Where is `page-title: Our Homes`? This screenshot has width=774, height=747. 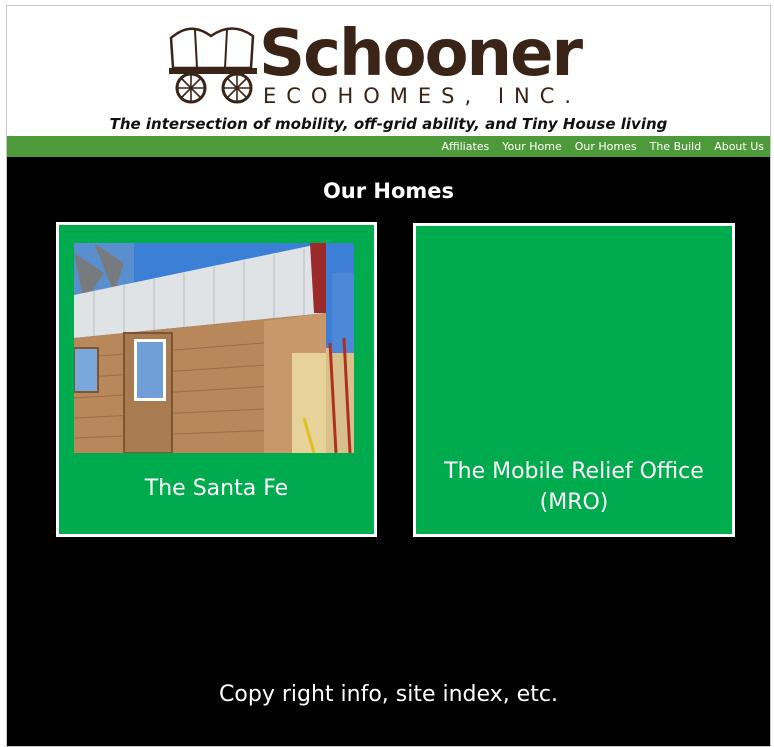 page-title: Our Homes is located at coordinates (388, 191).